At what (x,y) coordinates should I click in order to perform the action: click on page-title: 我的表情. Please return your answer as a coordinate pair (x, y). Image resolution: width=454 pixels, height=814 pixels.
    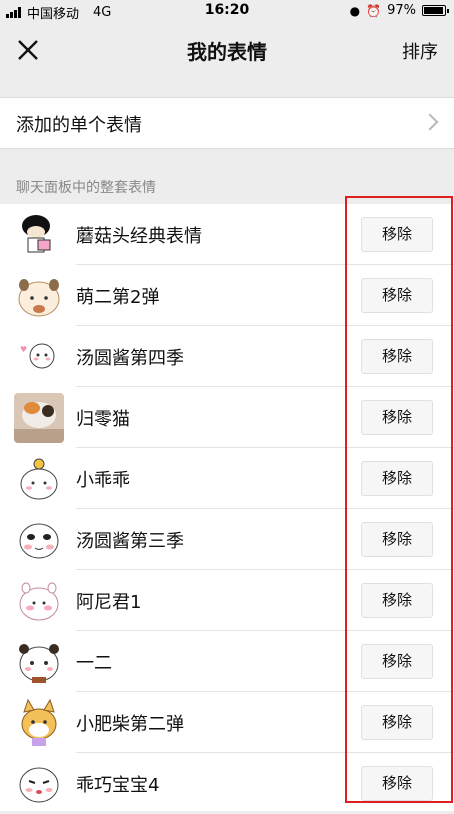
    Looking at the image, I should click on (227, 52).